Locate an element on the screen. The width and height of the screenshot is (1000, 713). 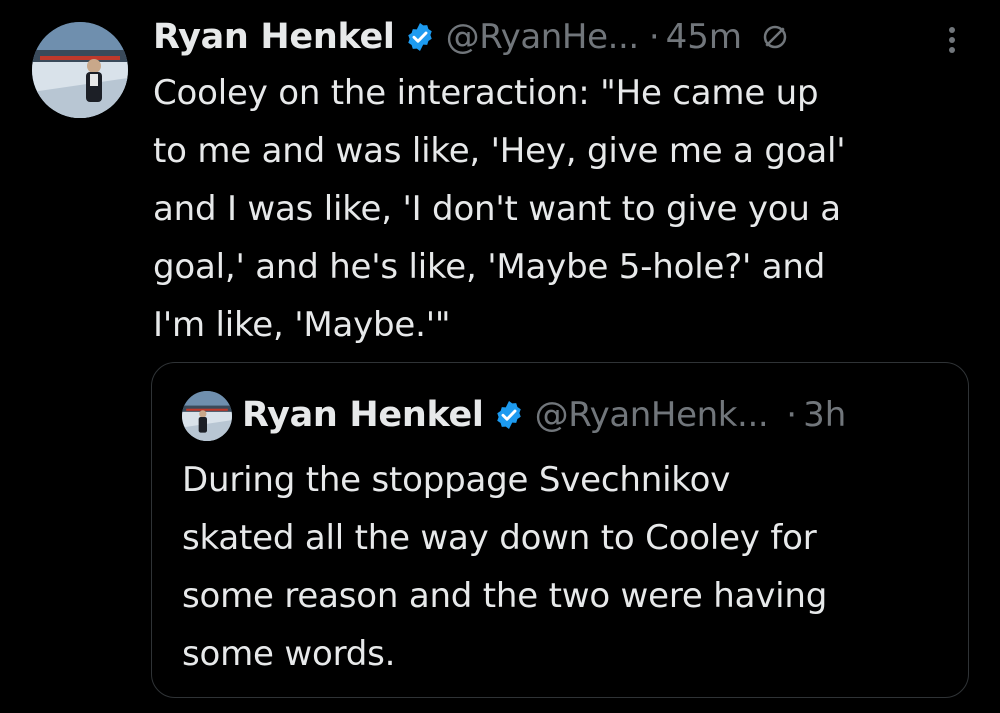
quoted-text-line: During the stoppage Svechnikov is located at coordinates (456, 480).